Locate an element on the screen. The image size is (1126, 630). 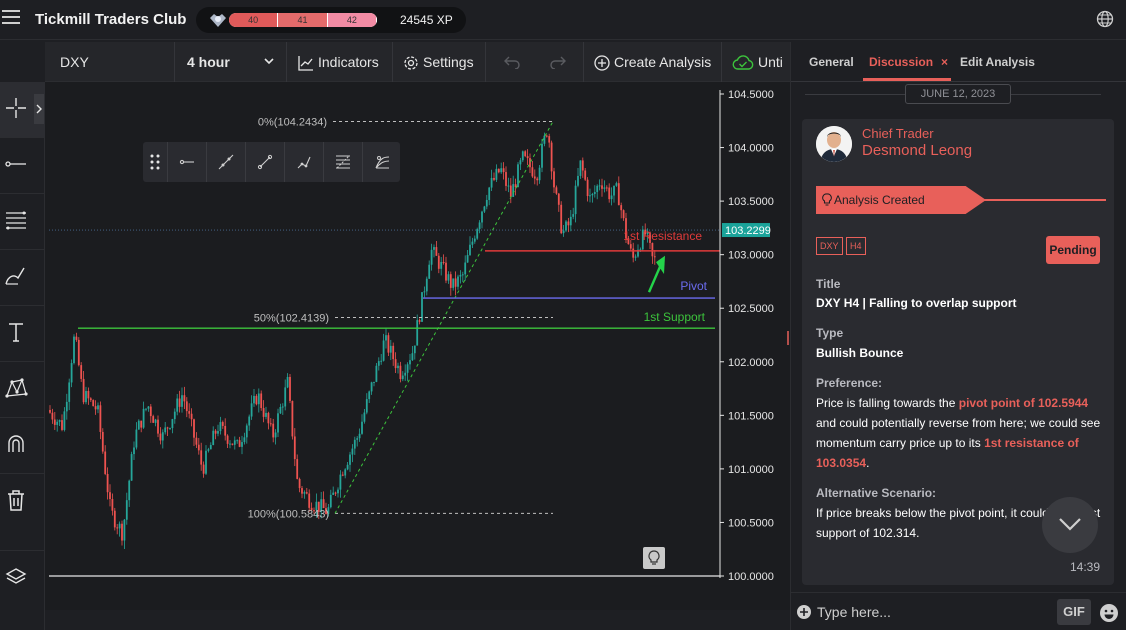
resistance-label: 1st Resistance is located at coordinates (662, 236).